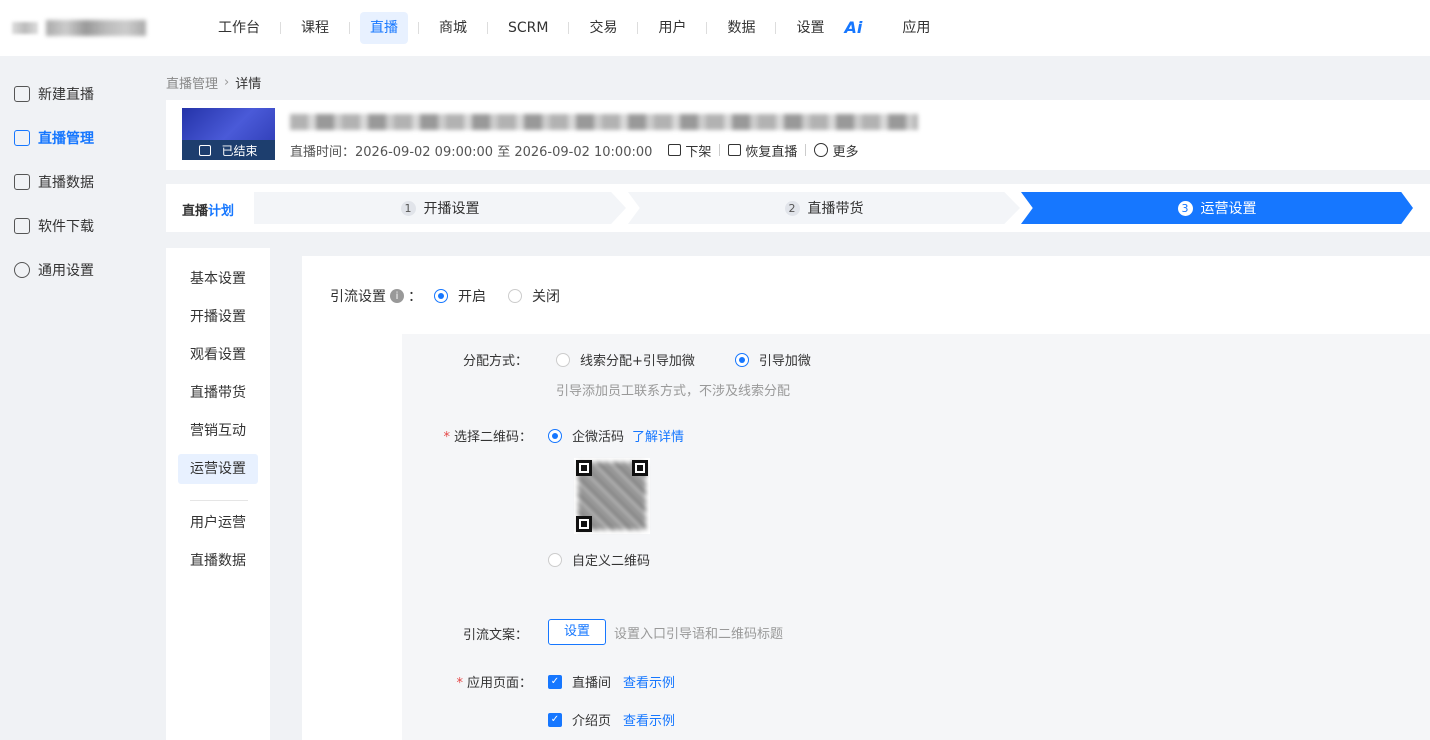 This screenshot has height=740, width=1430. Describe the element at coordinates (771, 152) in the screenshot. I see `resume-live-label: 恢复直播` at that location.